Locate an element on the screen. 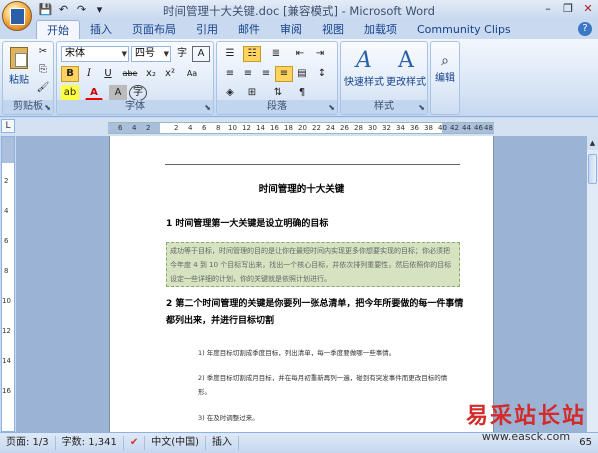  scroll-up-icon: ▲ is located at coordinates (592, 143).